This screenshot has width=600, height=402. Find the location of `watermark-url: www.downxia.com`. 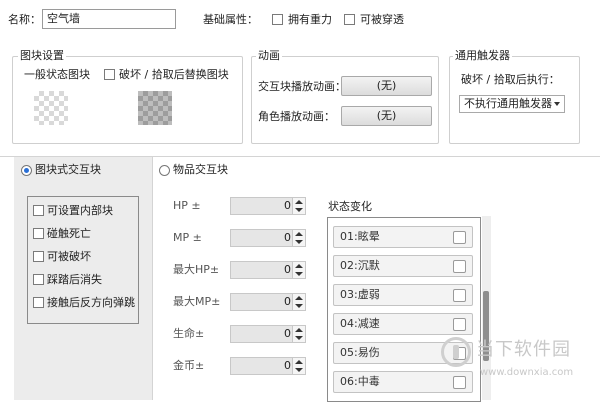

watermark-url: www.downxia.com is located at coordinates (527, 372).